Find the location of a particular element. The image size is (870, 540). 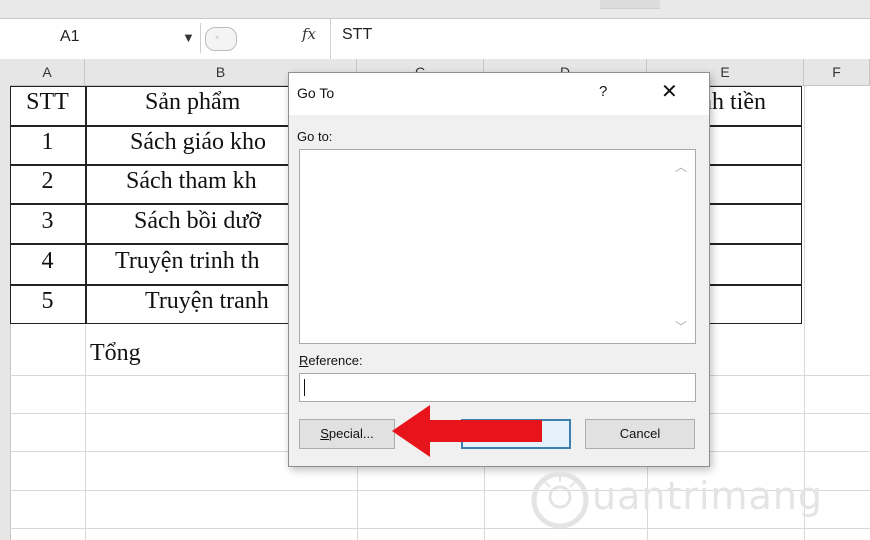

cell-product: Truyện trinh th is located at coordinates (207, 261).